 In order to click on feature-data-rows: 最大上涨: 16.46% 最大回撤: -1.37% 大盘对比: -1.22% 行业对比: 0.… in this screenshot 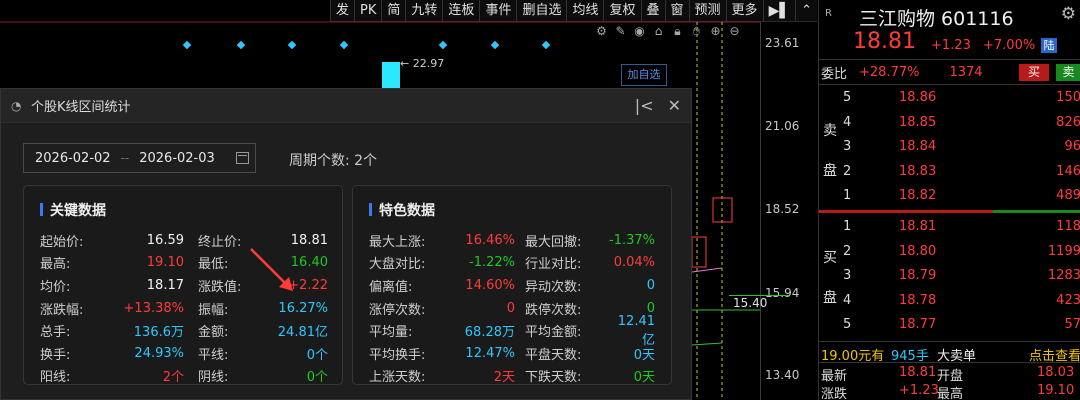, I will do `click(515, 308)`.